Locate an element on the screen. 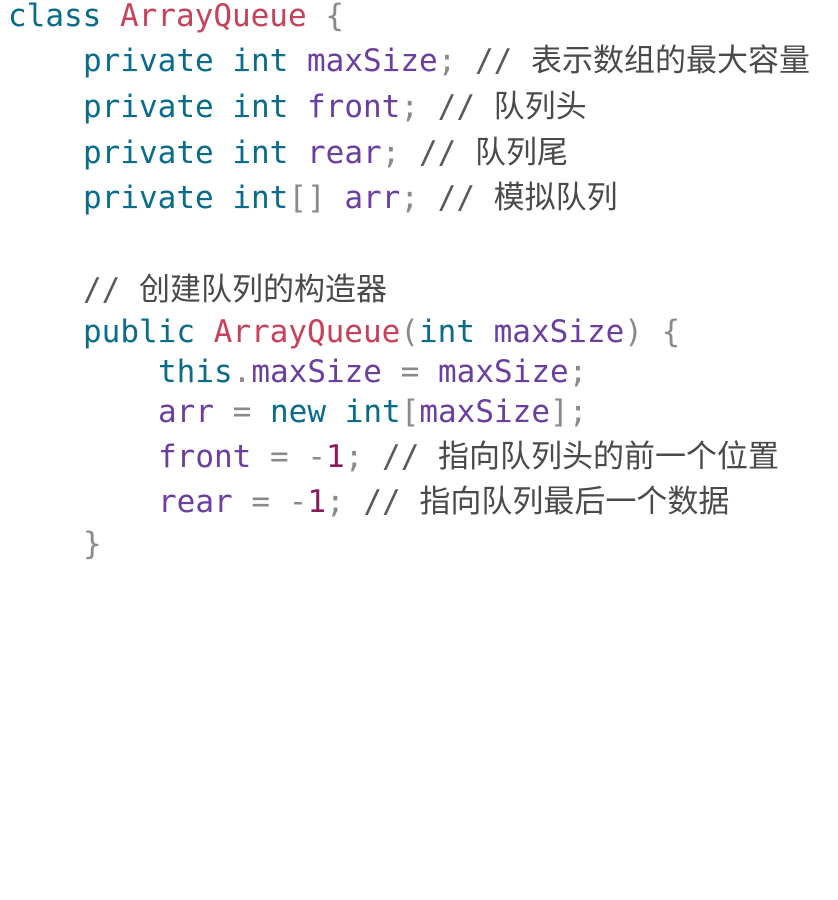 The image size is (838, 900). array-brackets: [] is located at coordinates (307, 198).